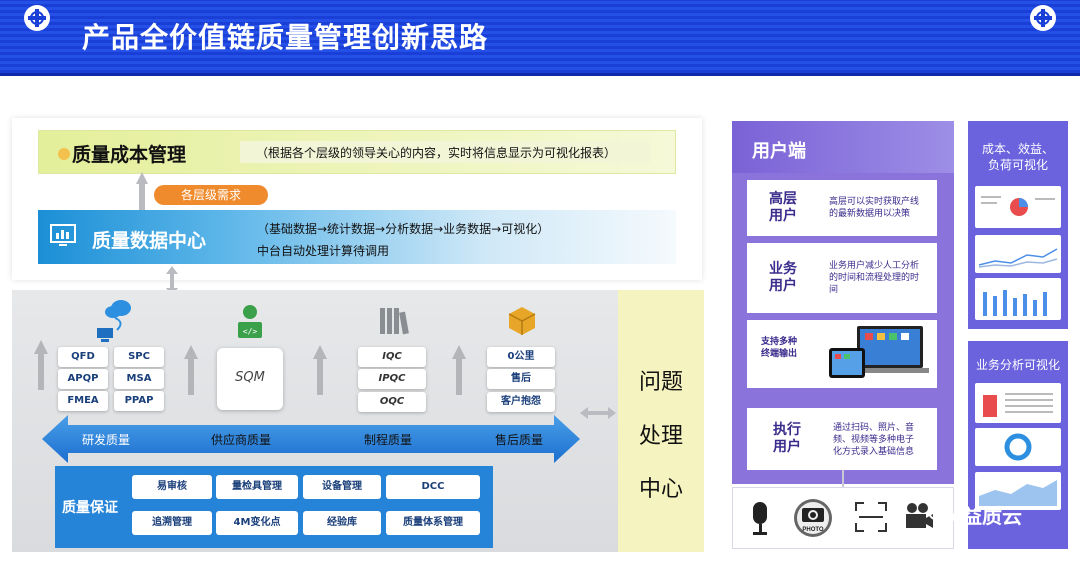 Image resolution: width=1080 pixels, height=563 pixels. What do you see at coordinates (779, 151) in the screenshot?
I see `user-end-title: 用户端` at bounding box center [779, 151].